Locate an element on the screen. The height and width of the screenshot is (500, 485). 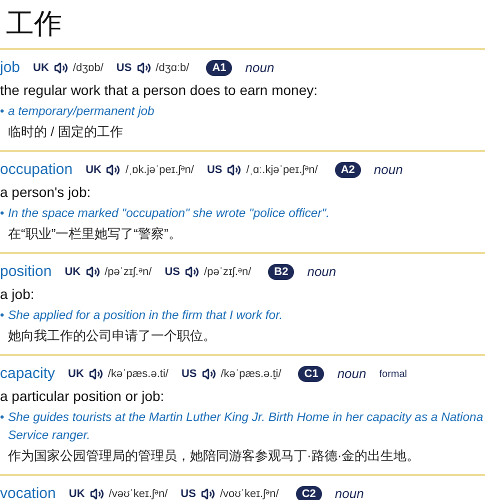
page-title: 工作 is located at coordinates (34, 24).